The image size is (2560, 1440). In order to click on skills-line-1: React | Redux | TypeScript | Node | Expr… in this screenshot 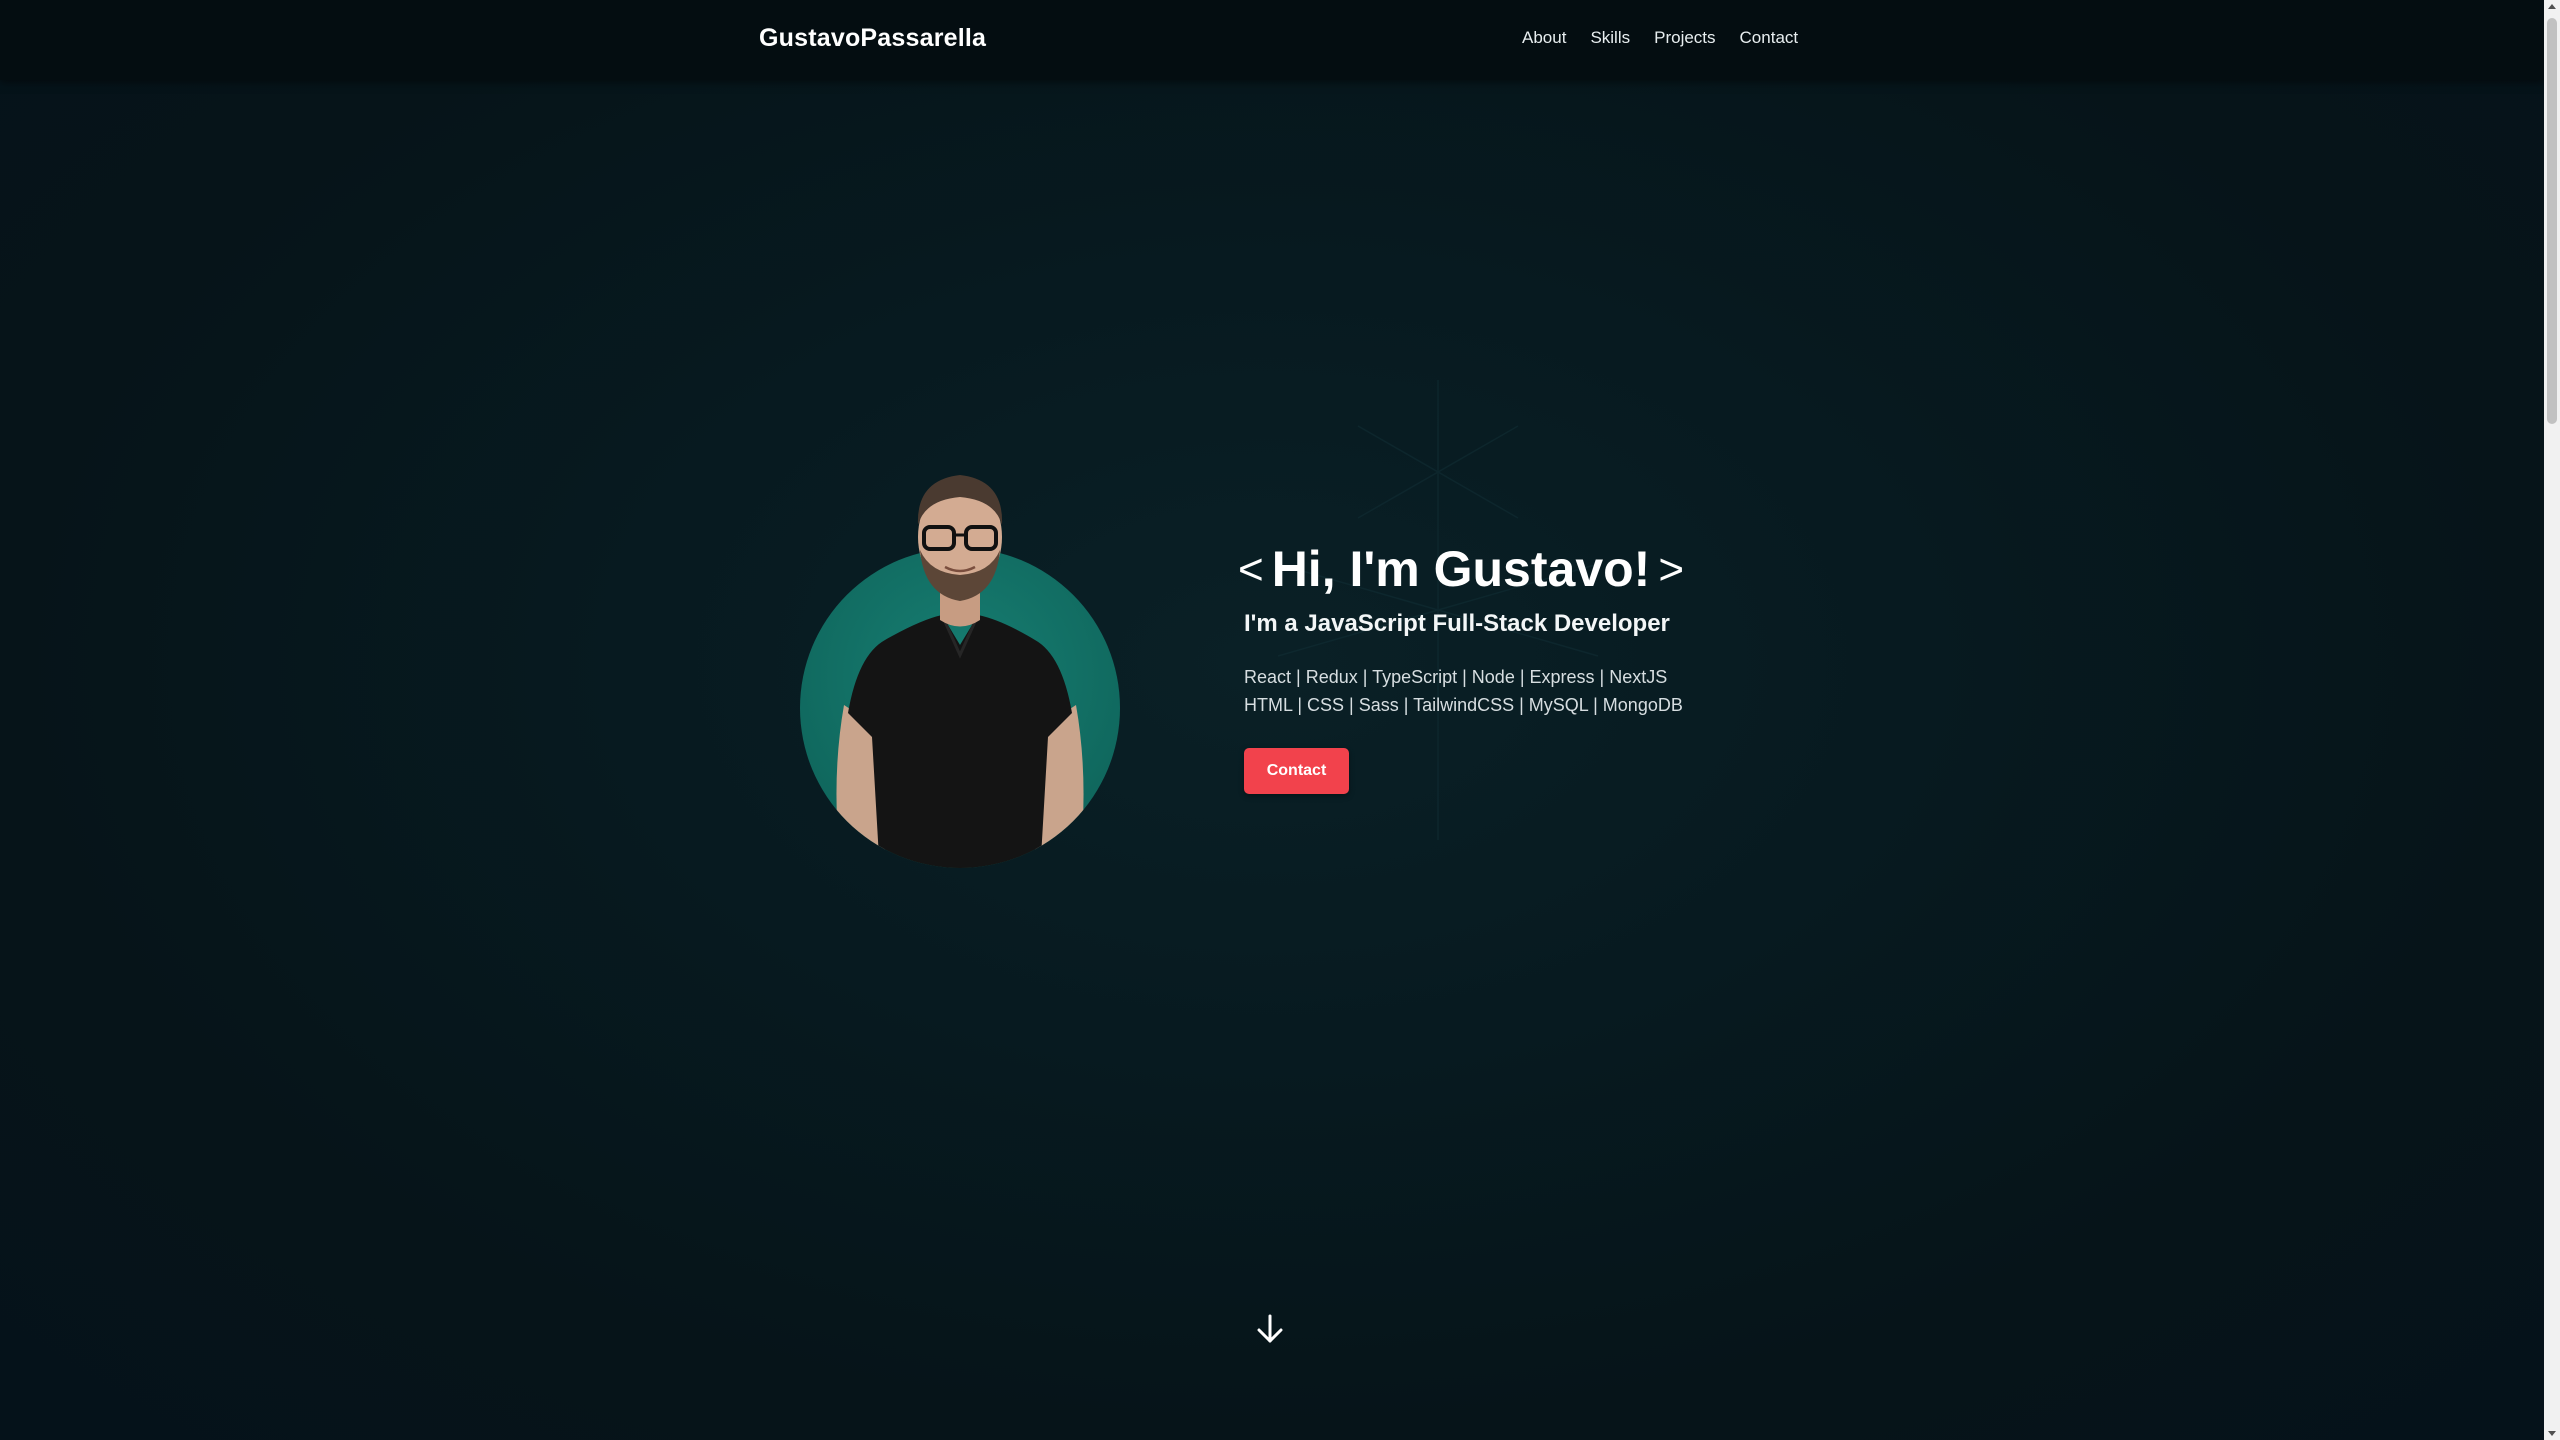, I will do `click(1456, 677)`.